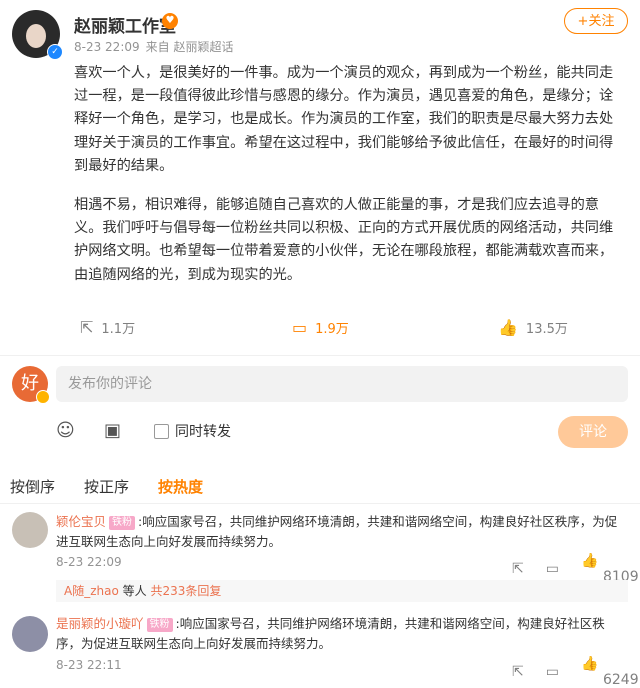 The width and height of the screenshot is (640, 688). I want to click on reply-mid: 等人, so click(134, 591).